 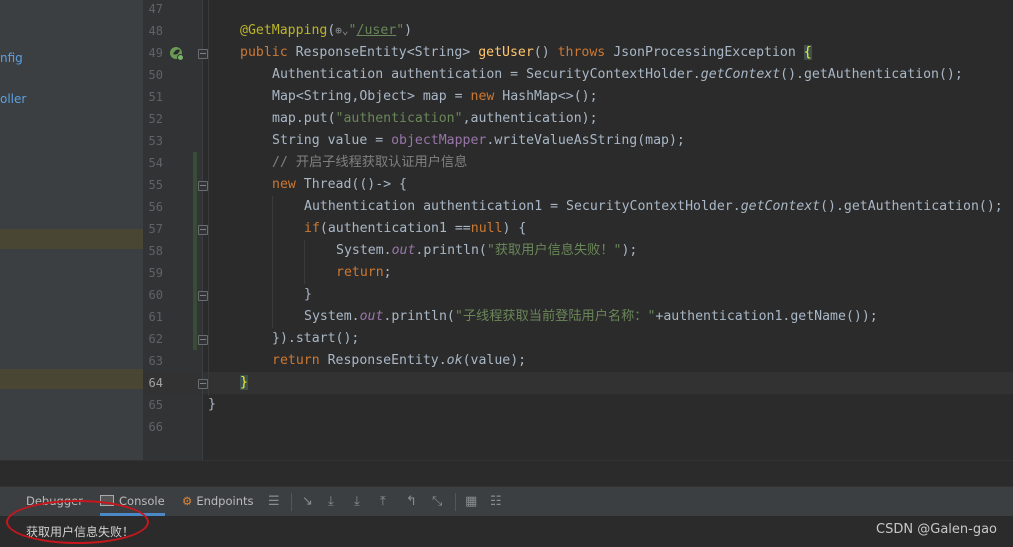 What do you see at coordinates (506, 531) in the screenshot?
I see `console-output-panel: 获取用户信息失败！` at bounding box center [506, 531].